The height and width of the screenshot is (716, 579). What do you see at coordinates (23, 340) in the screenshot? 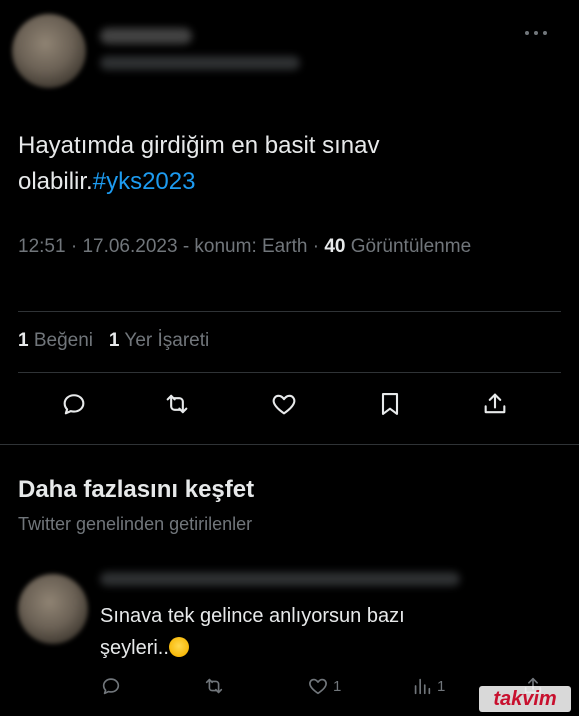
I see `likes-count: 1` at bounding box center [23, 340].